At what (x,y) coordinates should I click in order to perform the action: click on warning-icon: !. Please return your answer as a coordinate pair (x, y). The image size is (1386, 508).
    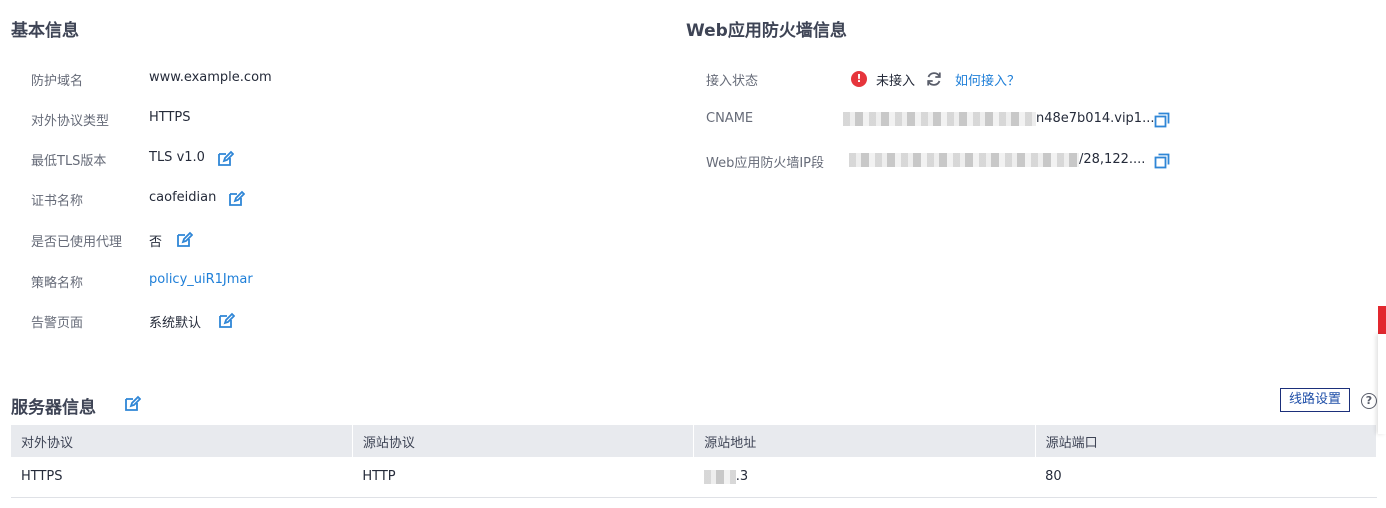
    Looking at the image, I should click on (859, 79).